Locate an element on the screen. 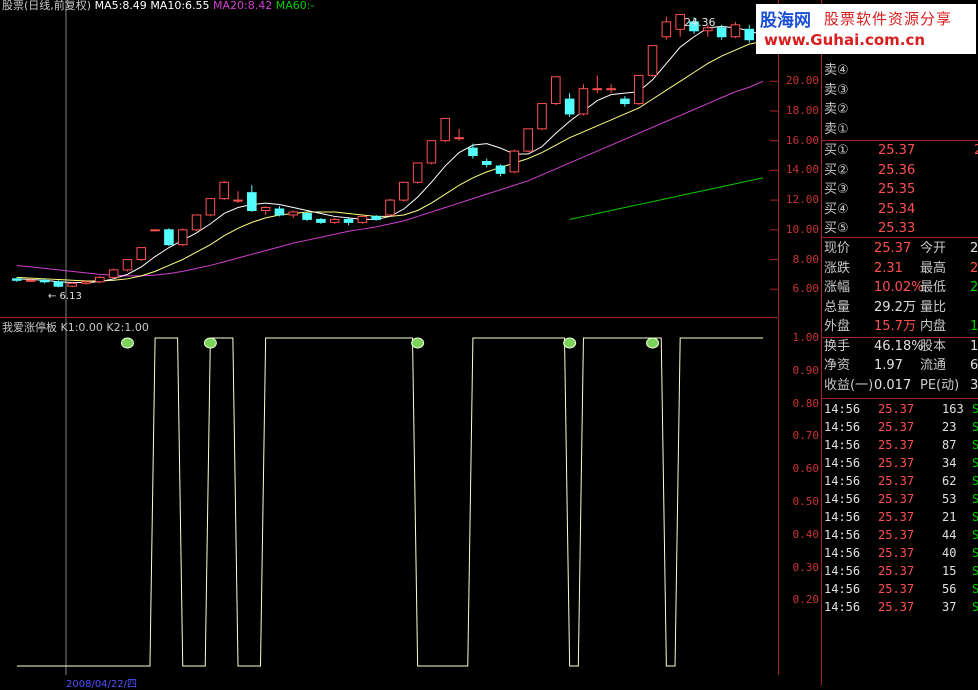 The height and width of the screenshot is (690, 978). row-label: 卖③ is located at coordinates (836, 90).